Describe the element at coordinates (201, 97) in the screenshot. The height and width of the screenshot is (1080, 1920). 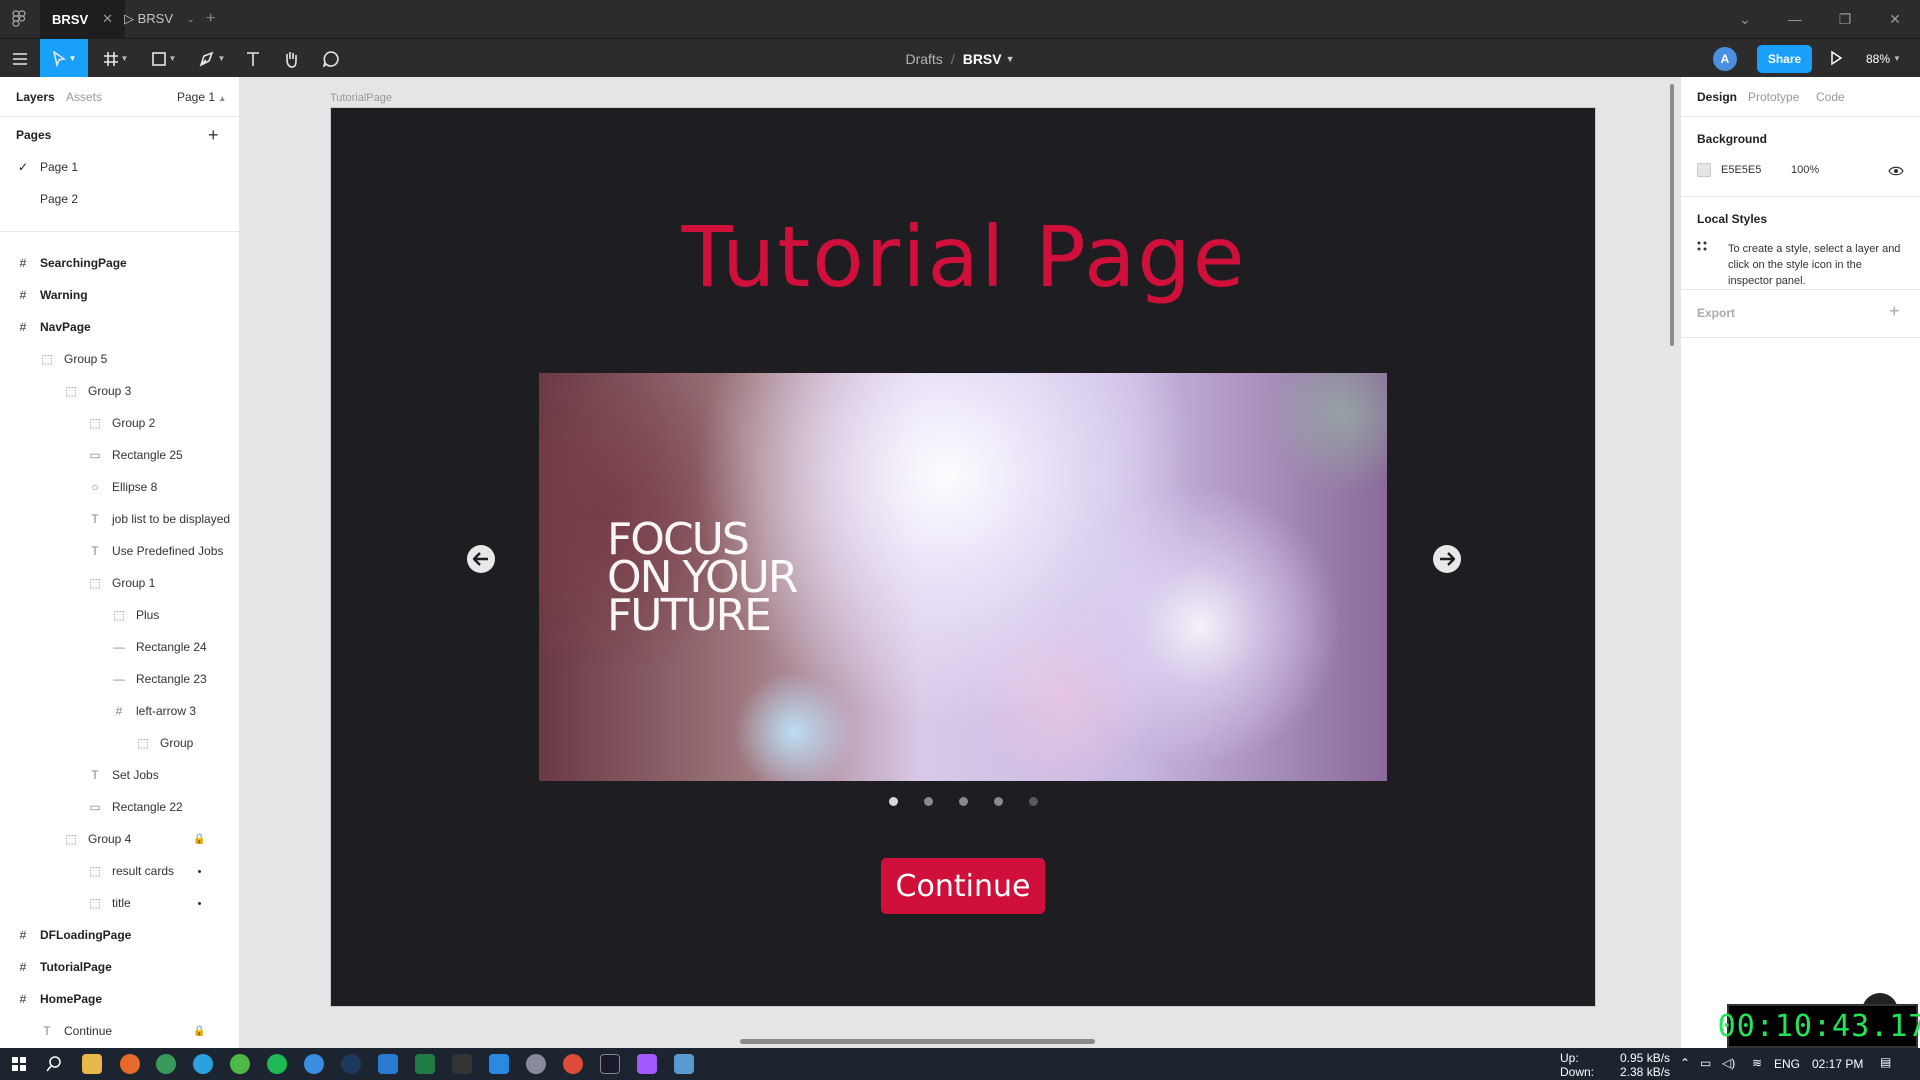
I see `page-selector: Page 1 ▲` at that location.